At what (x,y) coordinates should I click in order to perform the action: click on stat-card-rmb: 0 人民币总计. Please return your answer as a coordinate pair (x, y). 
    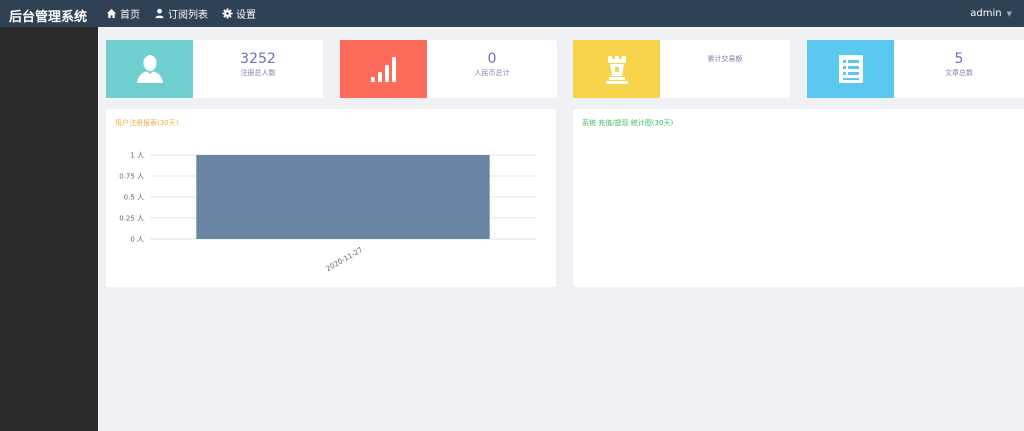
    Looking at the image, I should click on (448, 69).